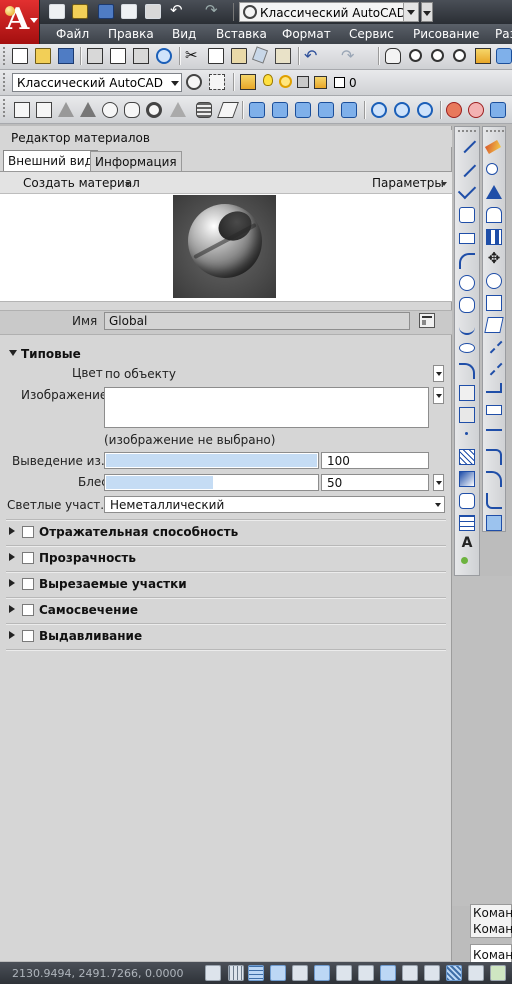  I want to click on zoom-previous-icon, so click(459, 55).